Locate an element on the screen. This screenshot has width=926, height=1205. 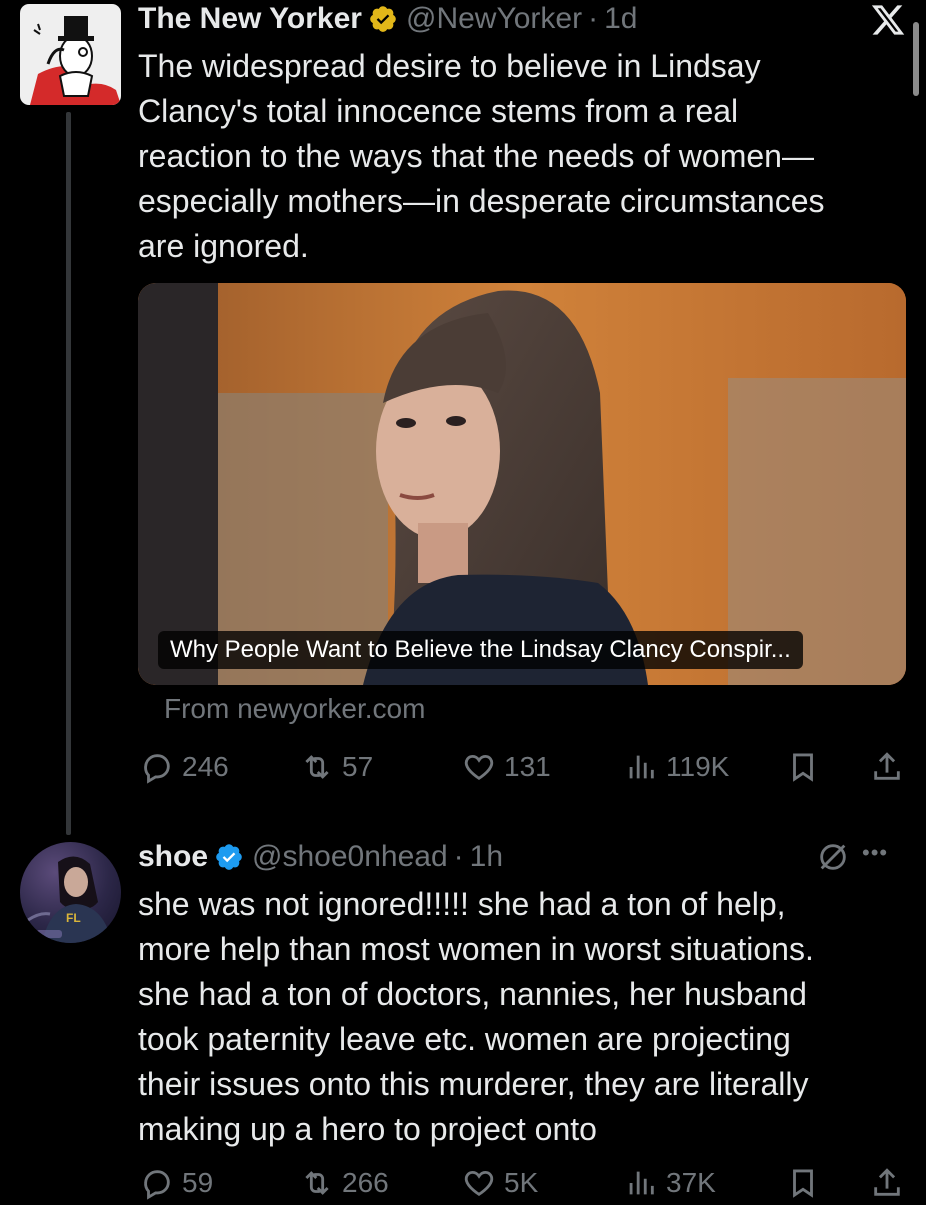
tweet2-display-name: shoe is located at coordinates (173, 857).